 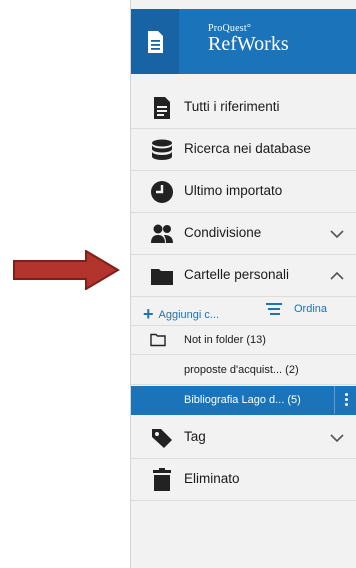 I want to click on folder-label: Bibliografia Lago d... (5), so click(x=242, y=400).